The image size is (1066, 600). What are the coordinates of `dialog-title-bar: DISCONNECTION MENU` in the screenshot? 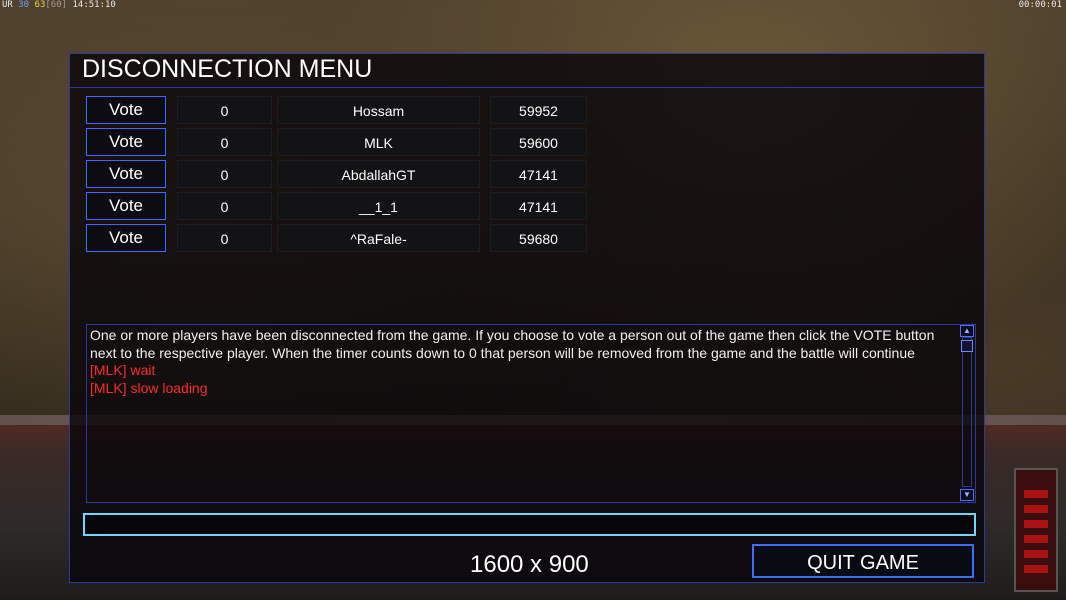 It's located at (527, 71).